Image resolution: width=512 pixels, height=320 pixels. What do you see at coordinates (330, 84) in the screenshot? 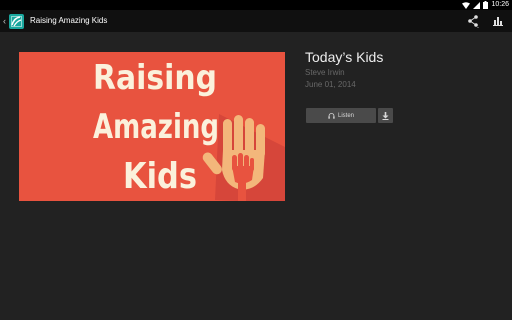
I see `episode-date: June 01, 2014` at bounding box center [330, 84].